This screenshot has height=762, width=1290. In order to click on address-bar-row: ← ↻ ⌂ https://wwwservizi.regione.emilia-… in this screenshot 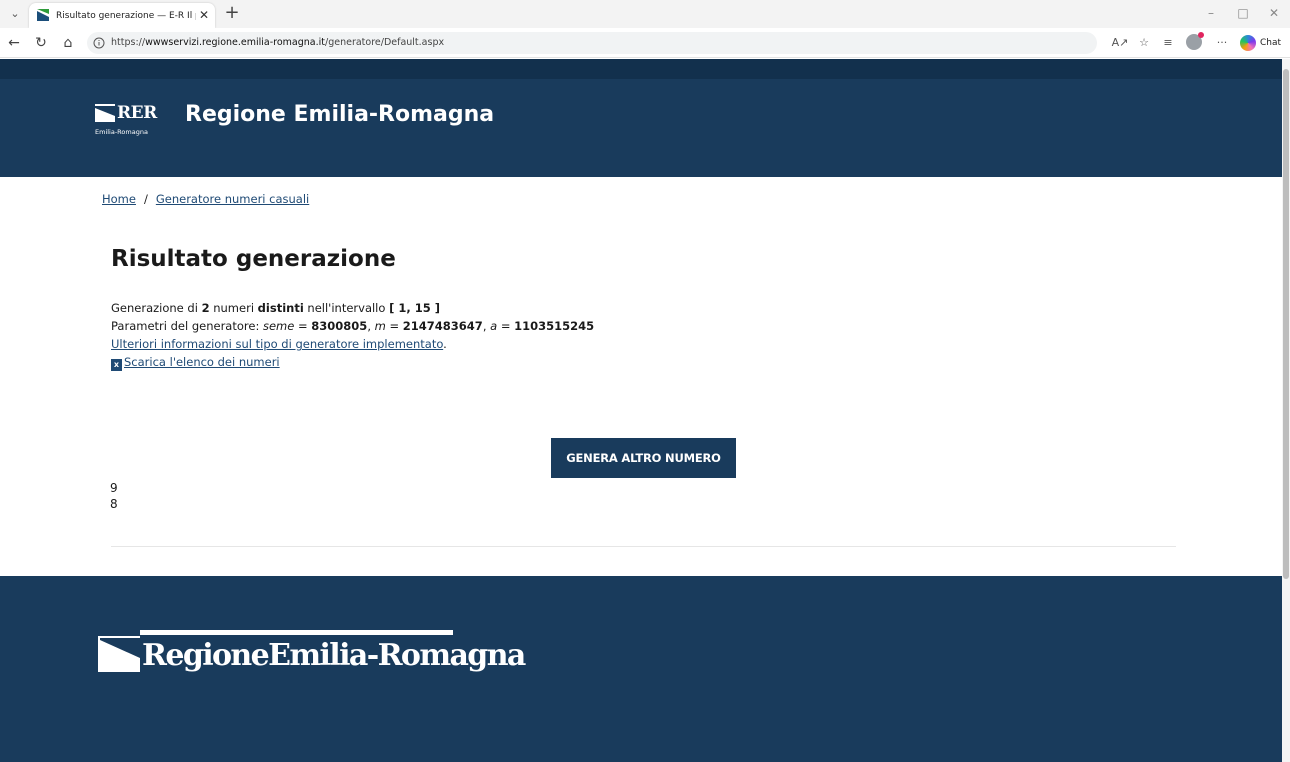, I will do `click(645, 43)`.